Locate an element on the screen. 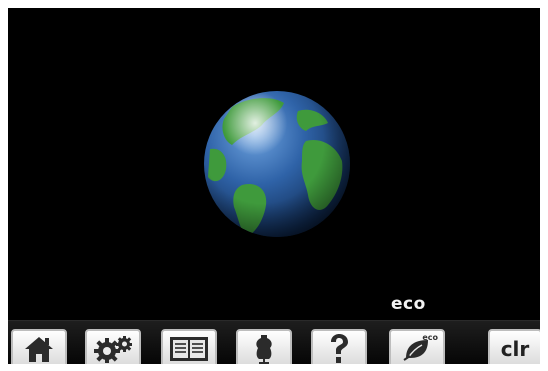 This screenshot has width=548, height=371. home-button is located at coordinates (39, 346).